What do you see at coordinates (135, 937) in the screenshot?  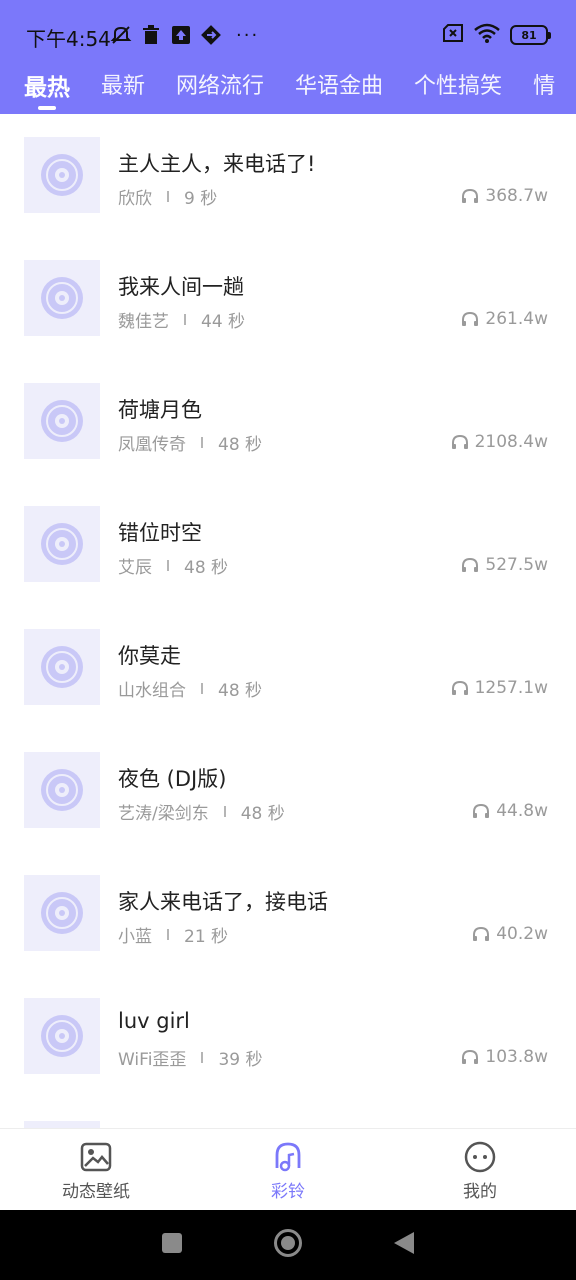 I see `song-artist: 小蓝` at bounding box center [135, 937].